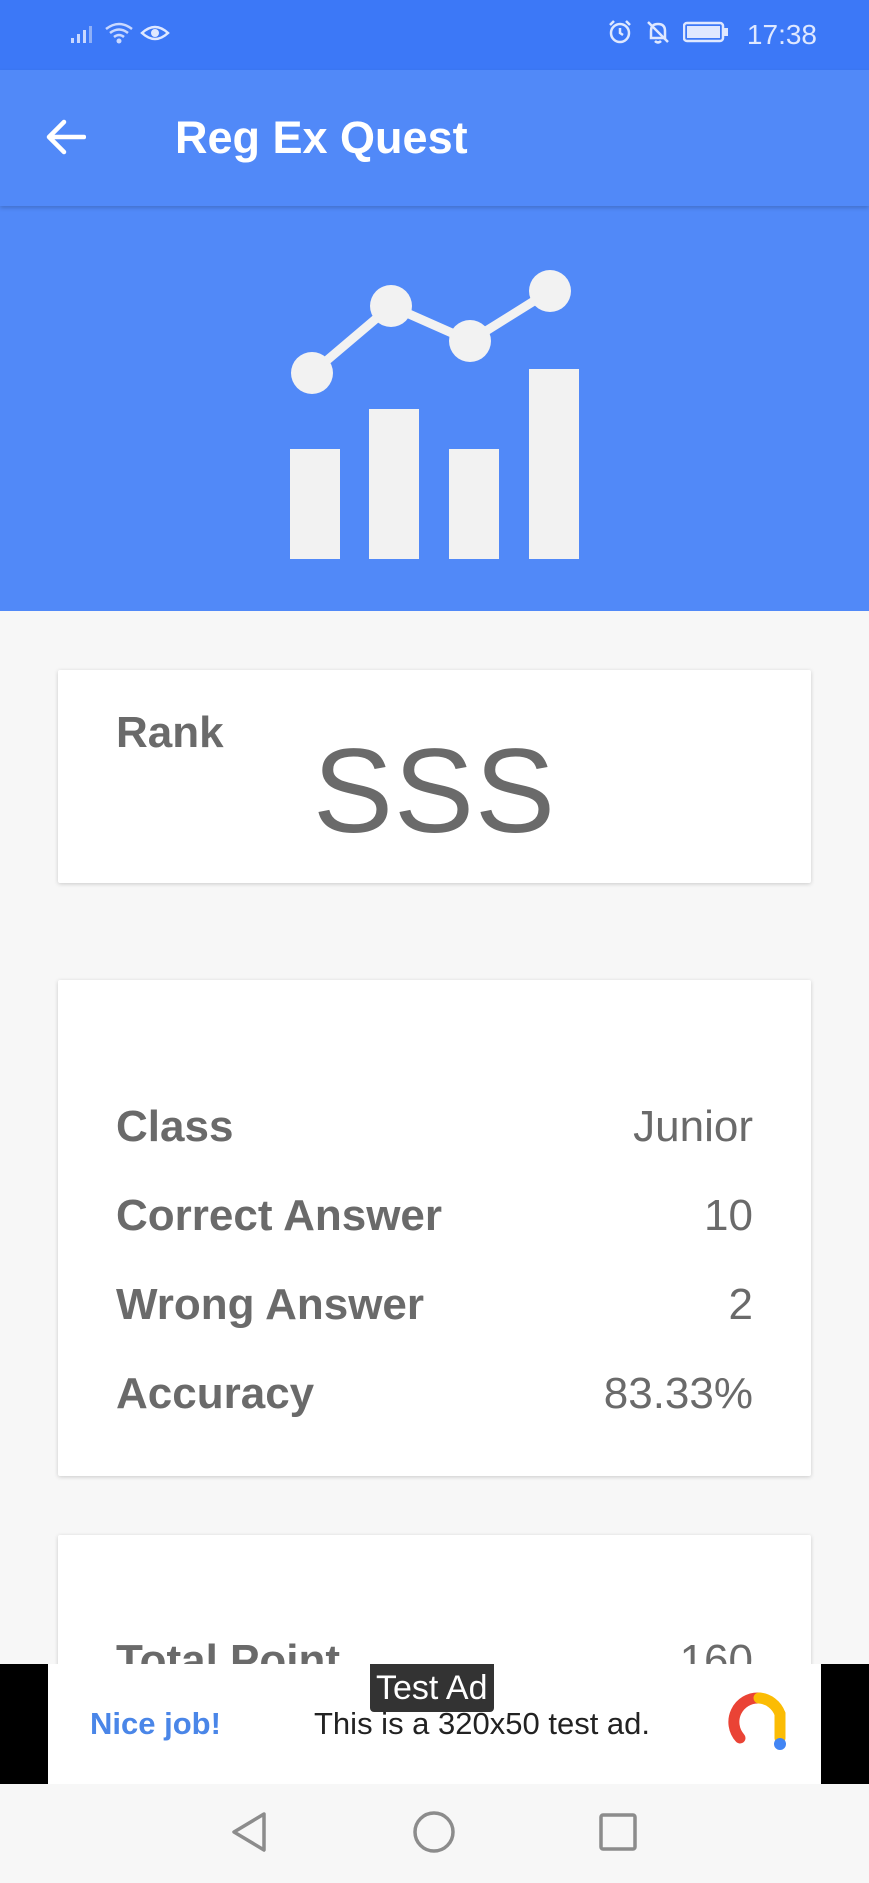 The width and height of the screenshot is (869, 1883). I want to click on nav-home-icon, so click(434, 1834).